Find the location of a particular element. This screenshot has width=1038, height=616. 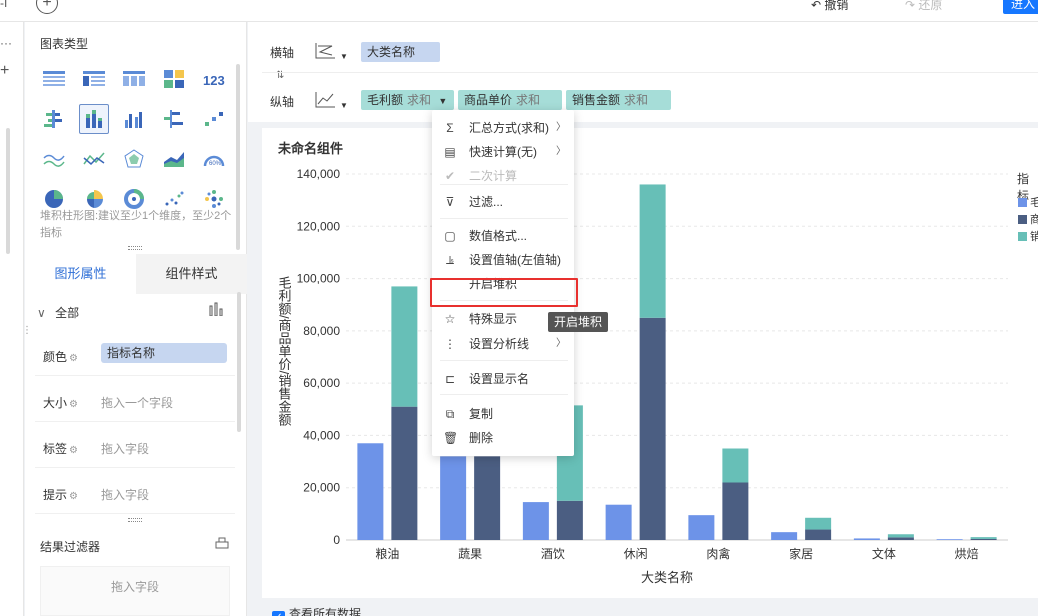

color-table-icon is located at coordinates (174, 79).